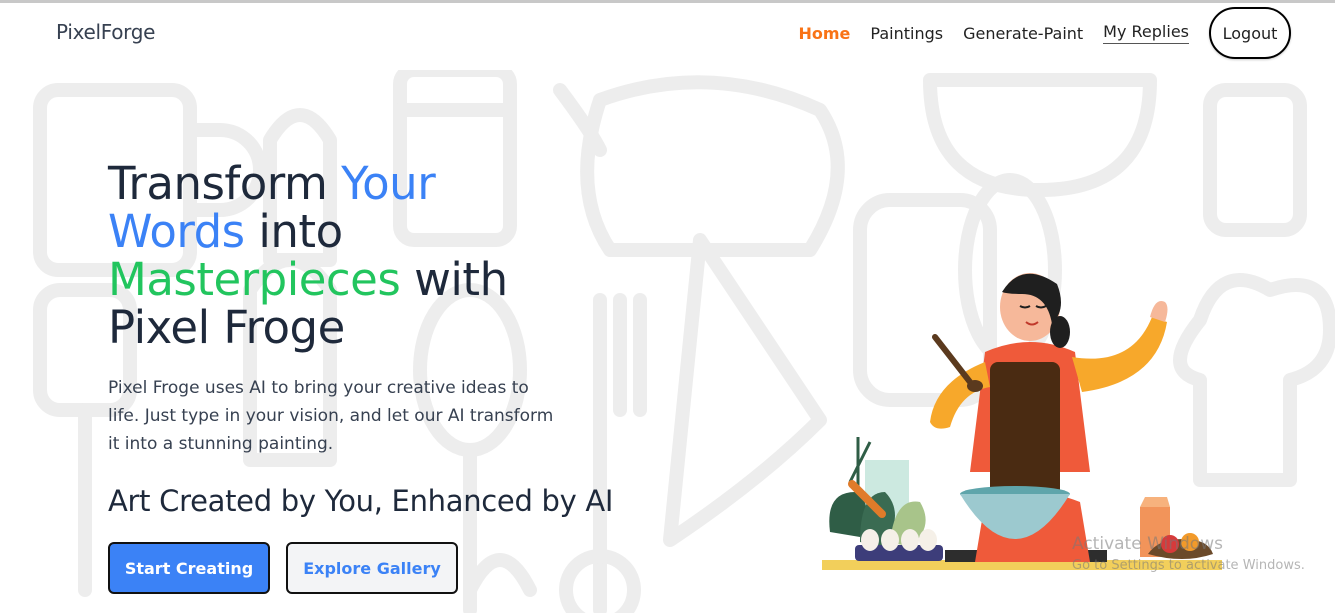  What do you see at coordinates (372, 568) in the screenshot?
I see `explore-gallery-button: Explore Gallery` at bounding box center [372, 568].